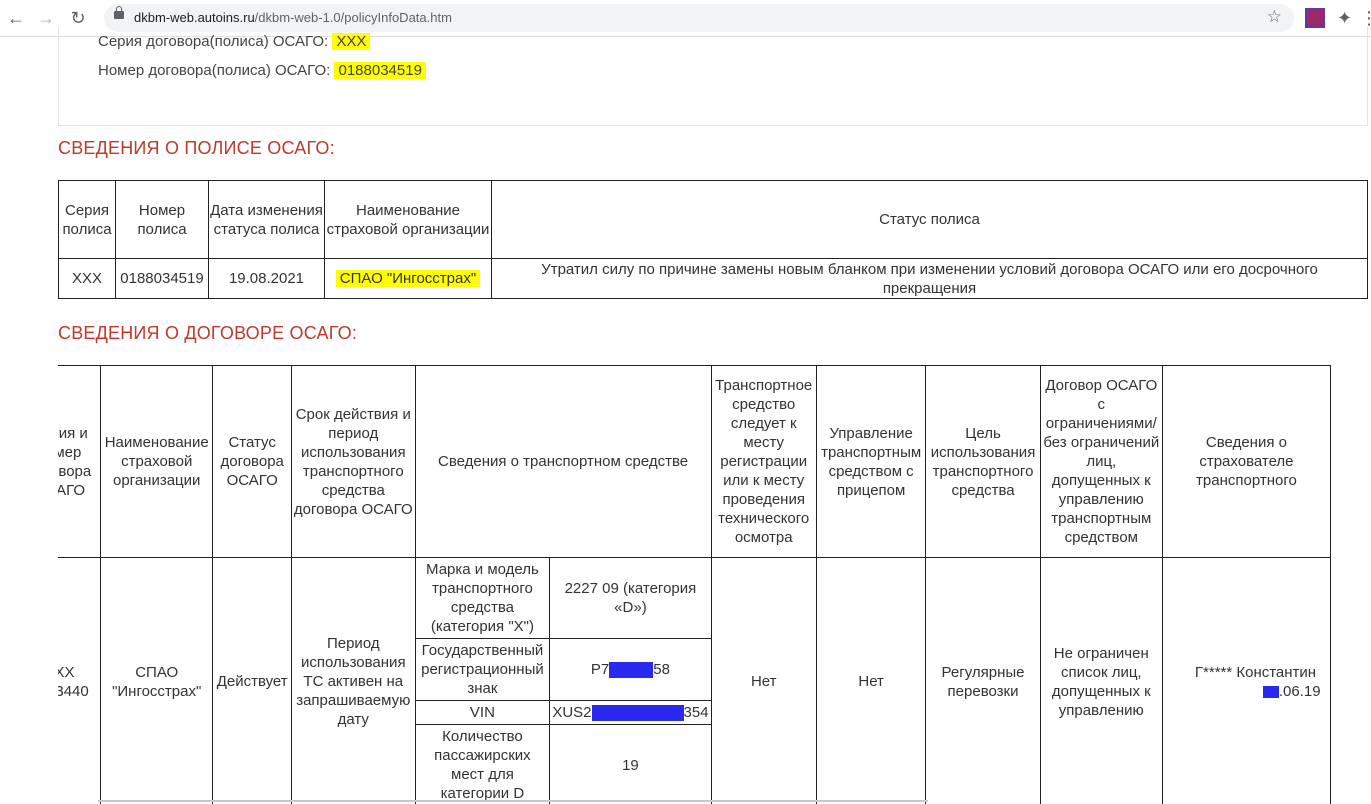 The image size is (1371, 804). I want to click on policy-header-status: Статус полиса, so click(929, 219).